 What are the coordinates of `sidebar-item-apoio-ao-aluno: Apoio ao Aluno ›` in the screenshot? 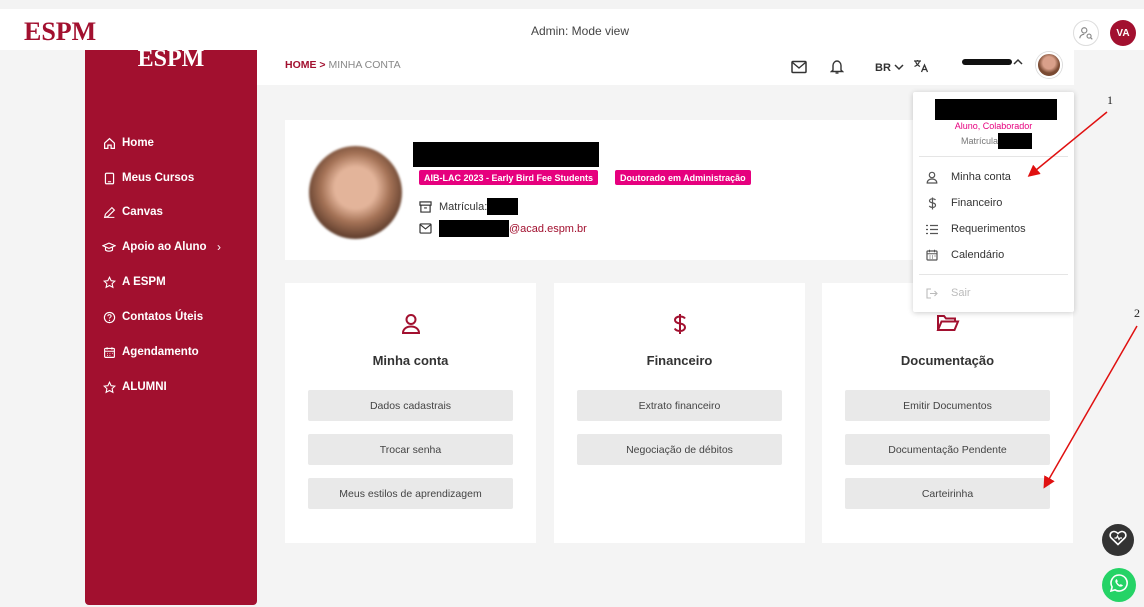 It's located at (177, 247).